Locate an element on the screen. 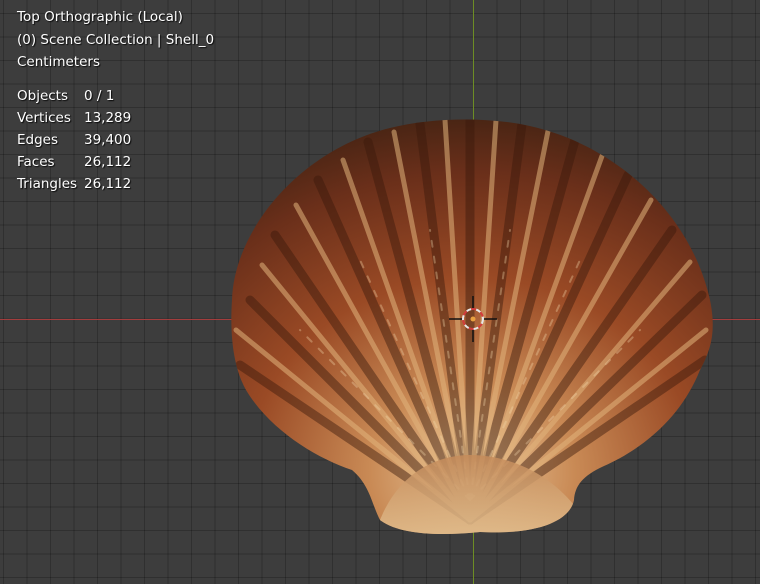  stat-row-objects: Objects 0 / 1 is located at coordinates (74, 96).